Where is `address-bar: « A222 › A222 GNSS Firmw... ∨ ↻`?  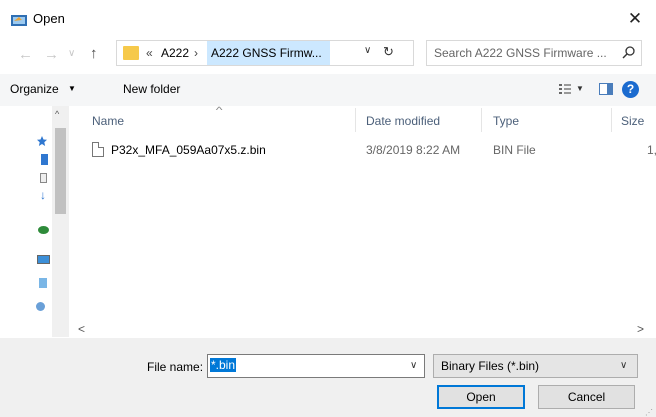 address-bar: « A222 › A222 GNSS Firmw... ∨ ↻ is located at coordinates (265, 53).